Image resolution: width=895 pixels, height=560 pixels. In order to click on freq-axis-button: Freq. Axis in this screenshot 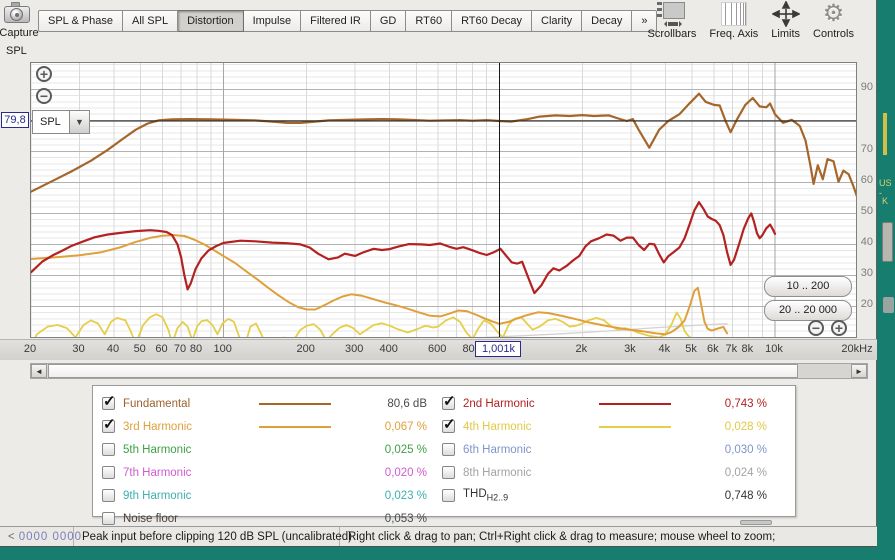, I will do `click(733, 20)`.